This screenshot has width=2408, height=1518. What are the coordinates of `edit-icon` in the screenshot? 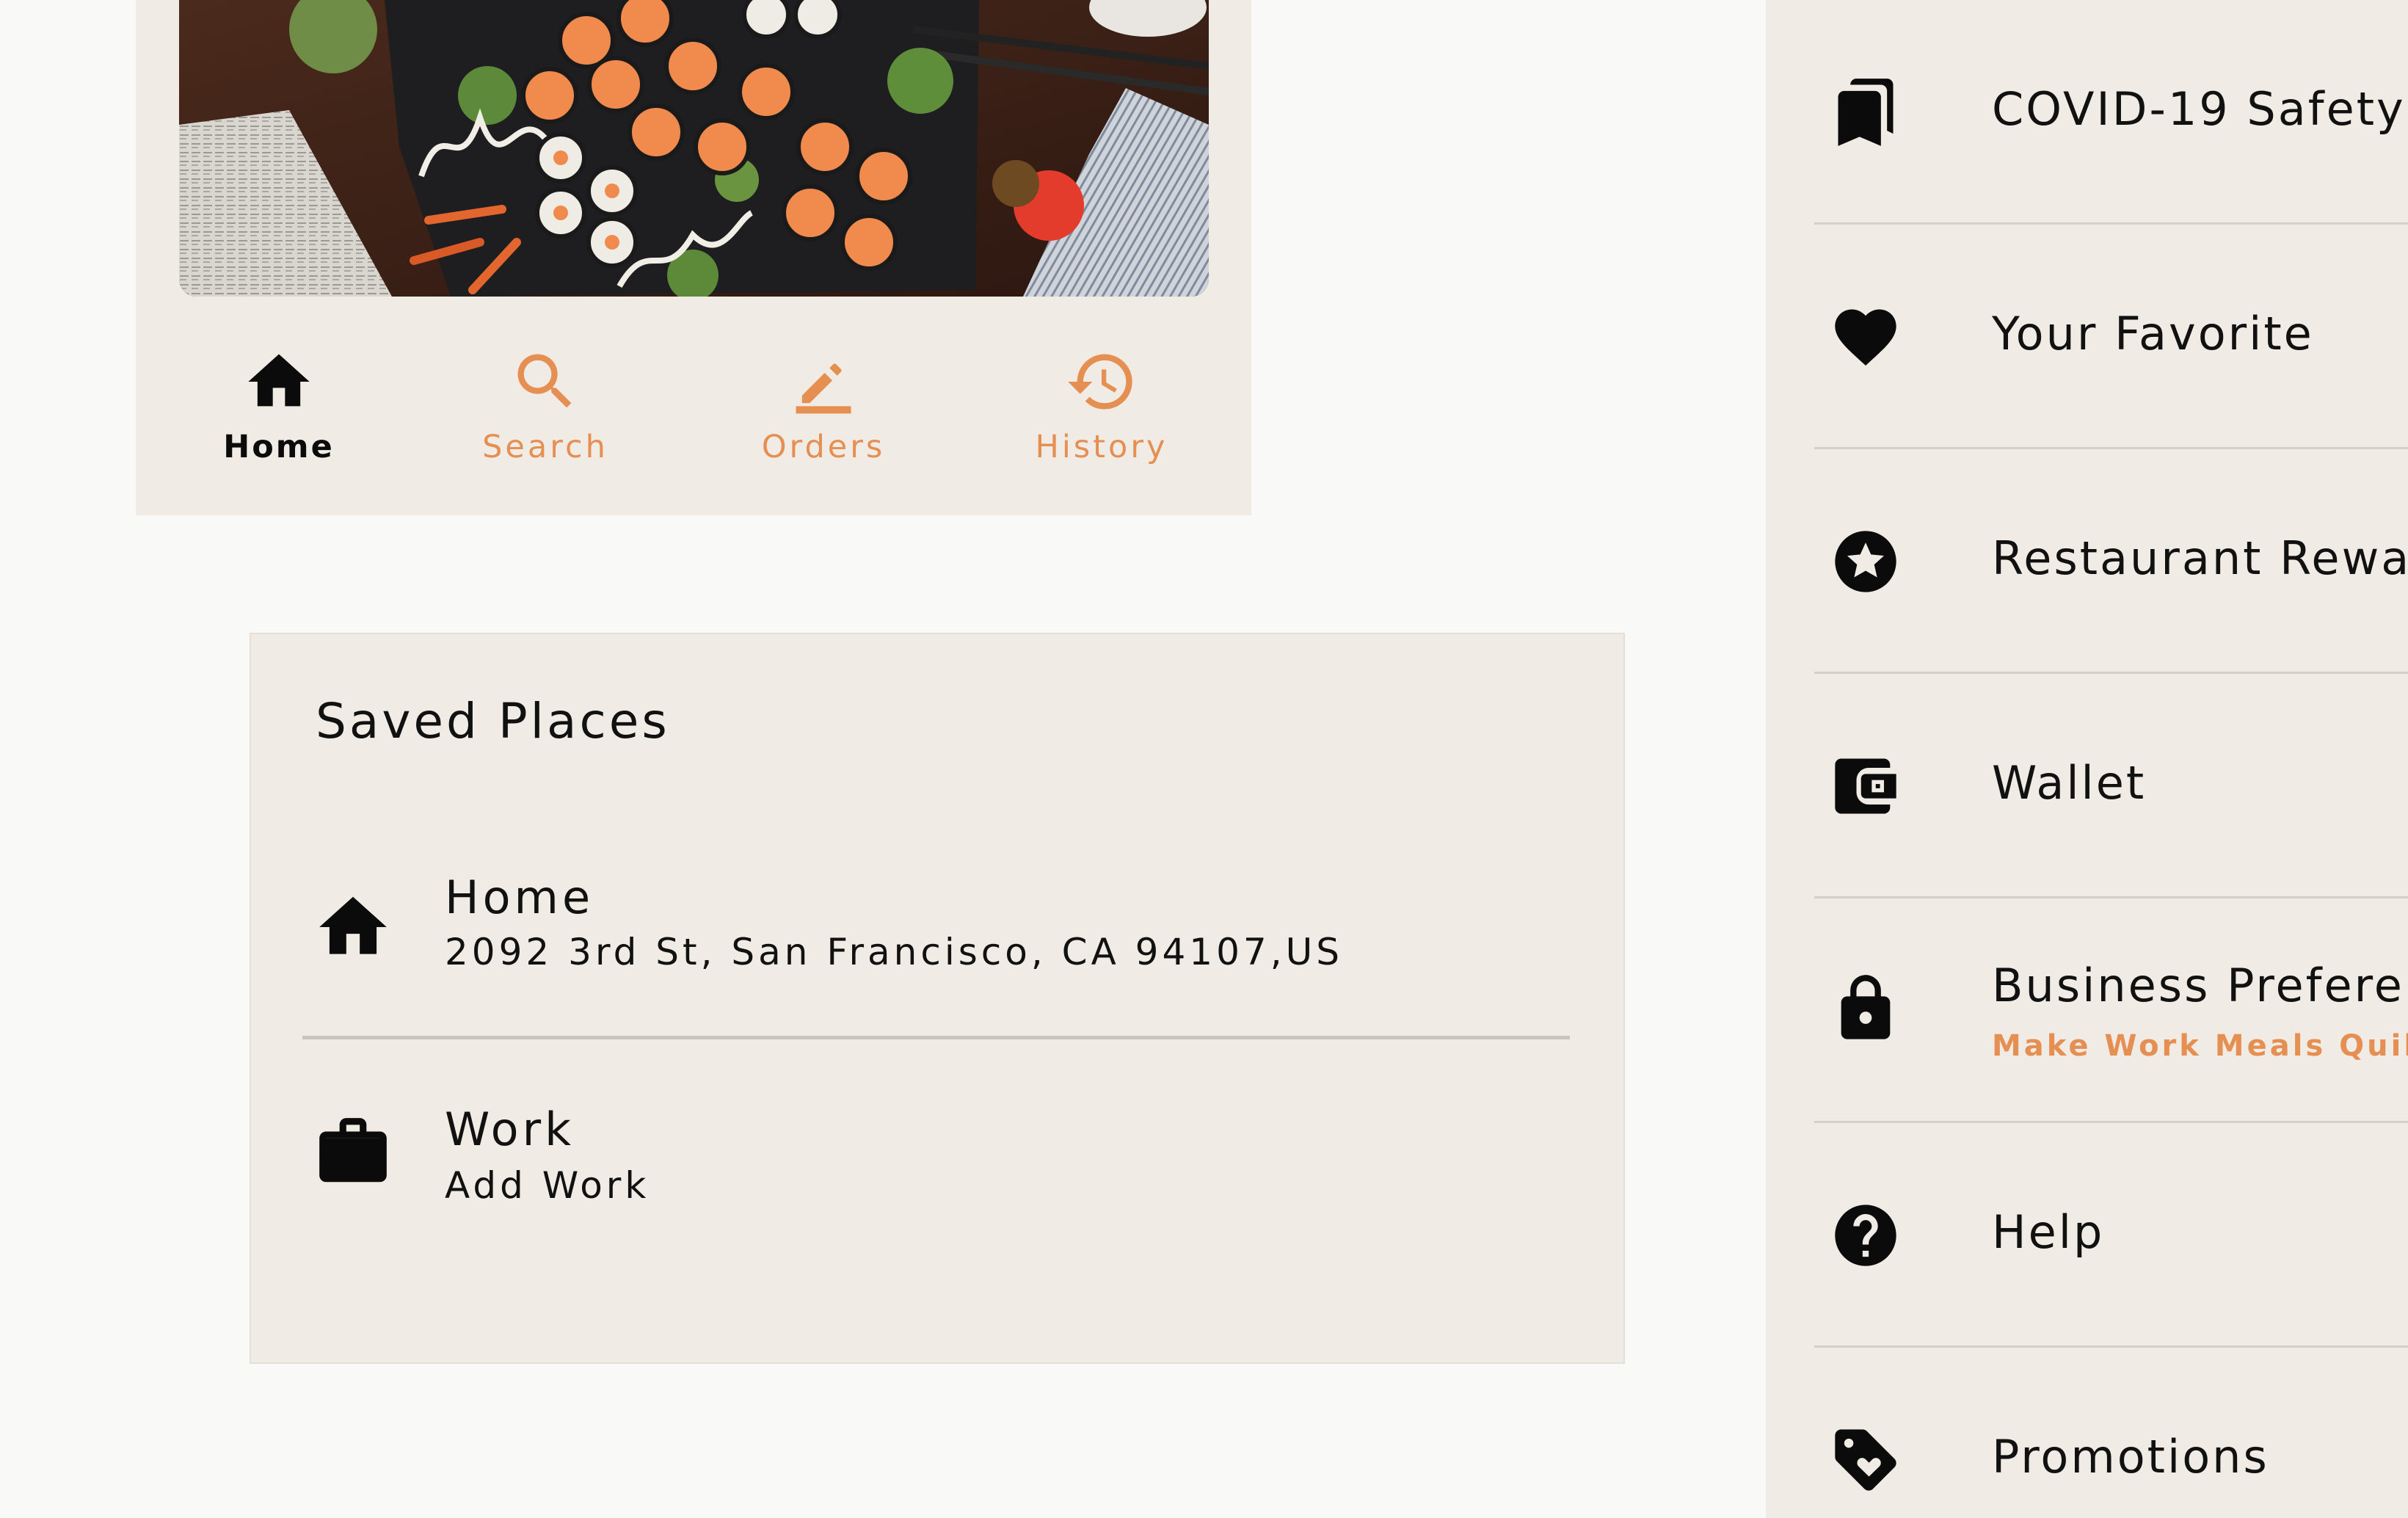 It's located at (823, 388).